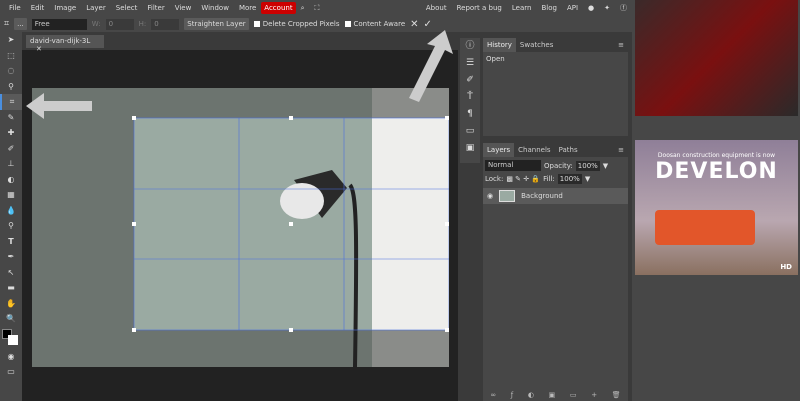  I want to click on new-layer-icon: +, so click(594, 395).